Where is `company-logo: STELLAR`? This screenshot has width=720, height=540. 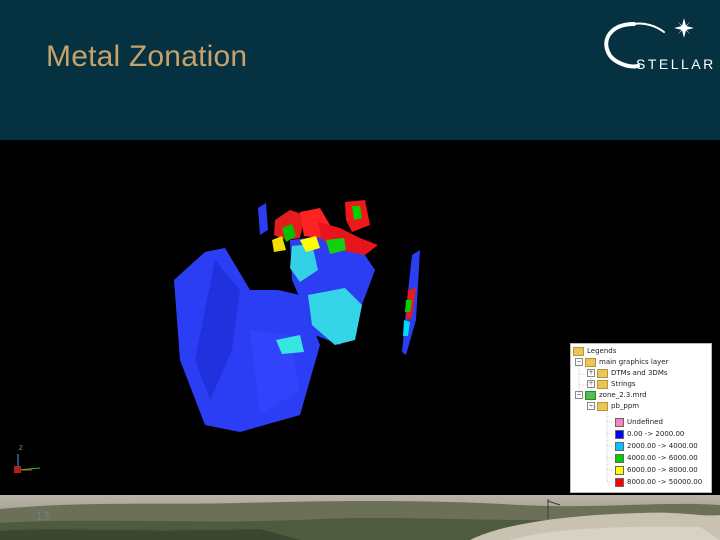
company-logo: STELLAR is located at coordinates (655, 46).